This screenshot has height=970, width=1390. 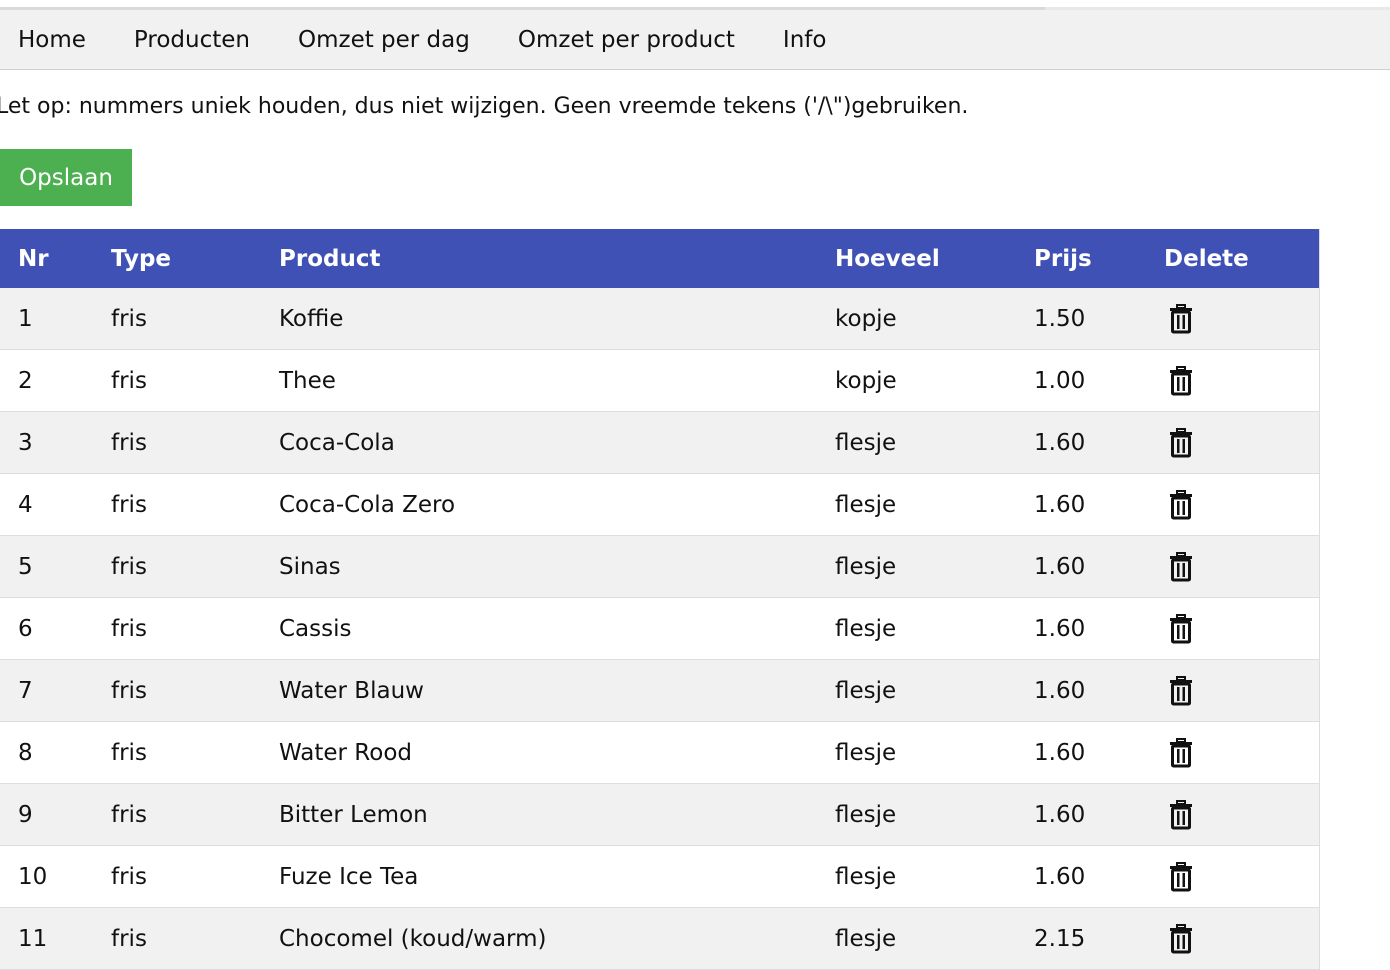 What do you see at coordinates (1242, 258) in the screenshot?
I see `column-header-delete: Delete` at bounding box center [1242, 258].